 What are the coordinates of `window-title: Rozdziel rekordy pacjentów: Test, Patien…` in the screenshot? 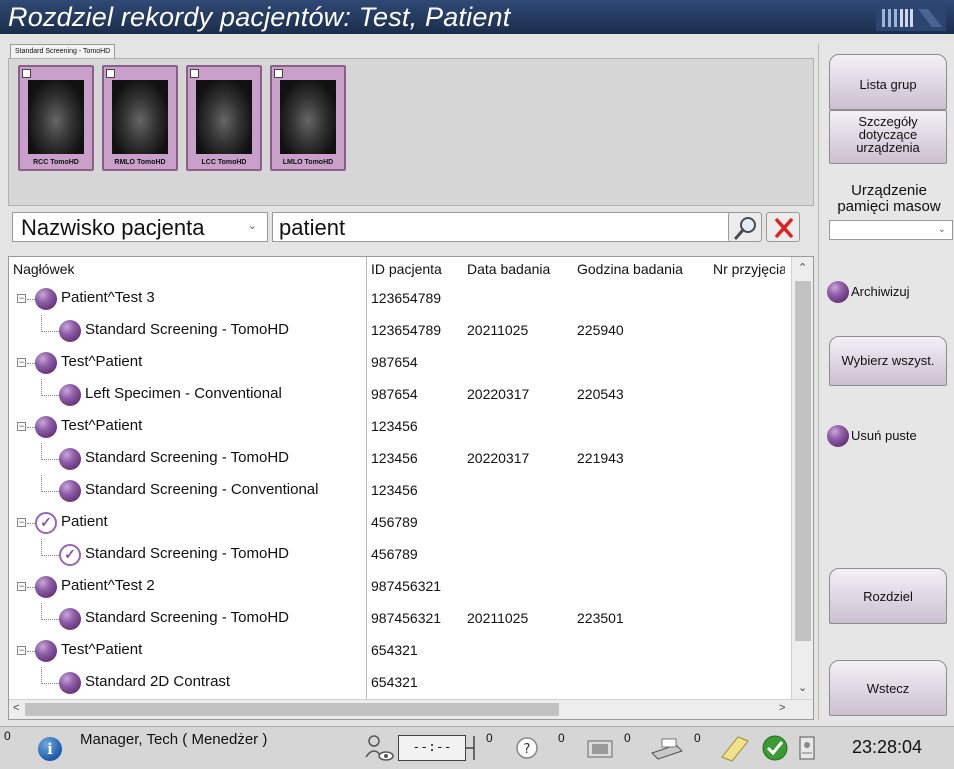 It's located at (259, 17).